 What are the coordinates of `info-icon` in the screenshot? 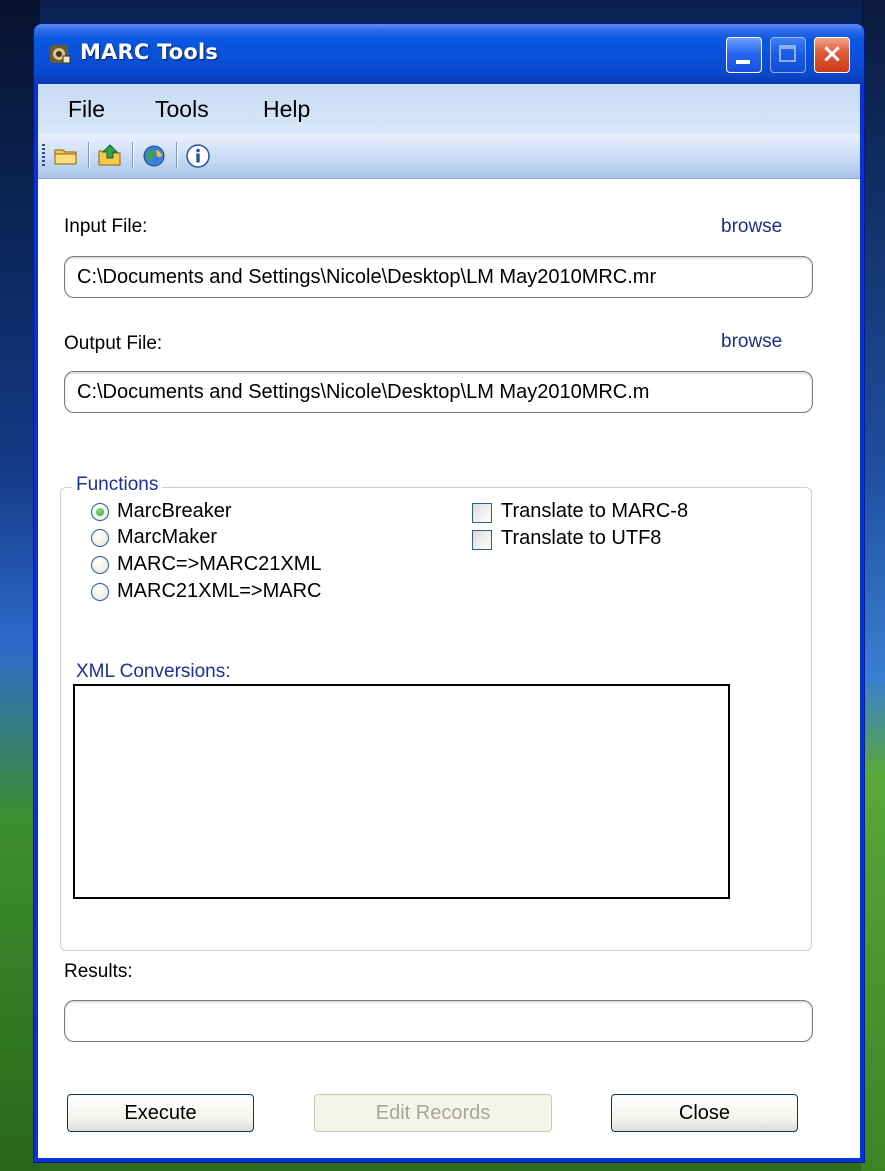 It's located at (198, 156).